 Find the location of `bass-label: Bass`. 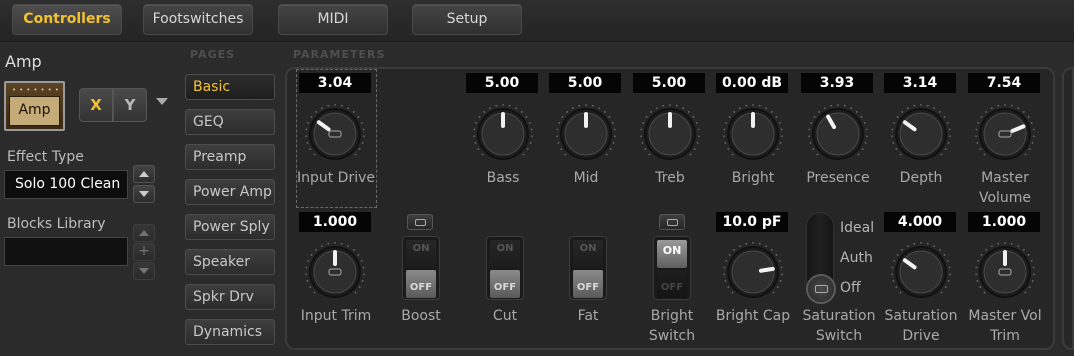

bass-label: Bass is located at coordinates (503, 178).